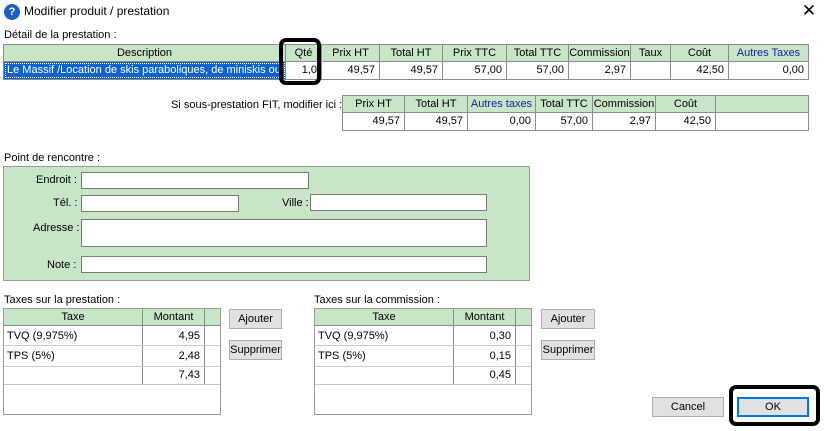  Describe the element at coordinates (411, 53) in the screenshot. I see `header-total-ht: Total HT` at that location.